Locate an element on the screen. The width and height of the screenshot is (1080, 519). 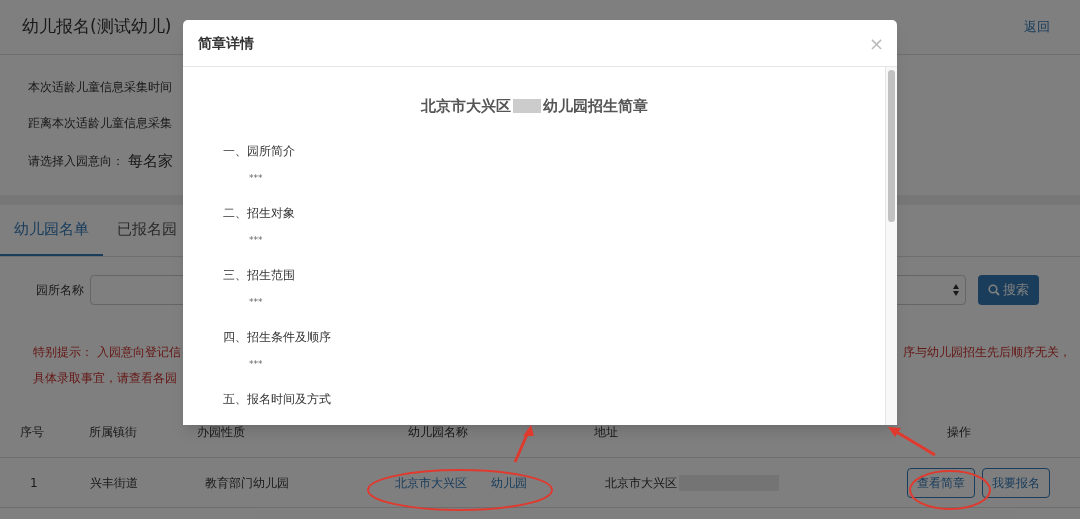
table-cell: 兴丰街道 is located at coordinates (114, 482).